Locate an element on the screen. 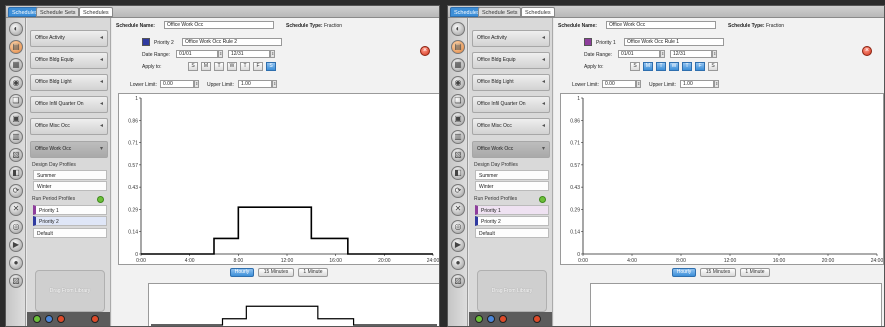  date-end-stepper: ⇕ is located at coordinates (714, 54).